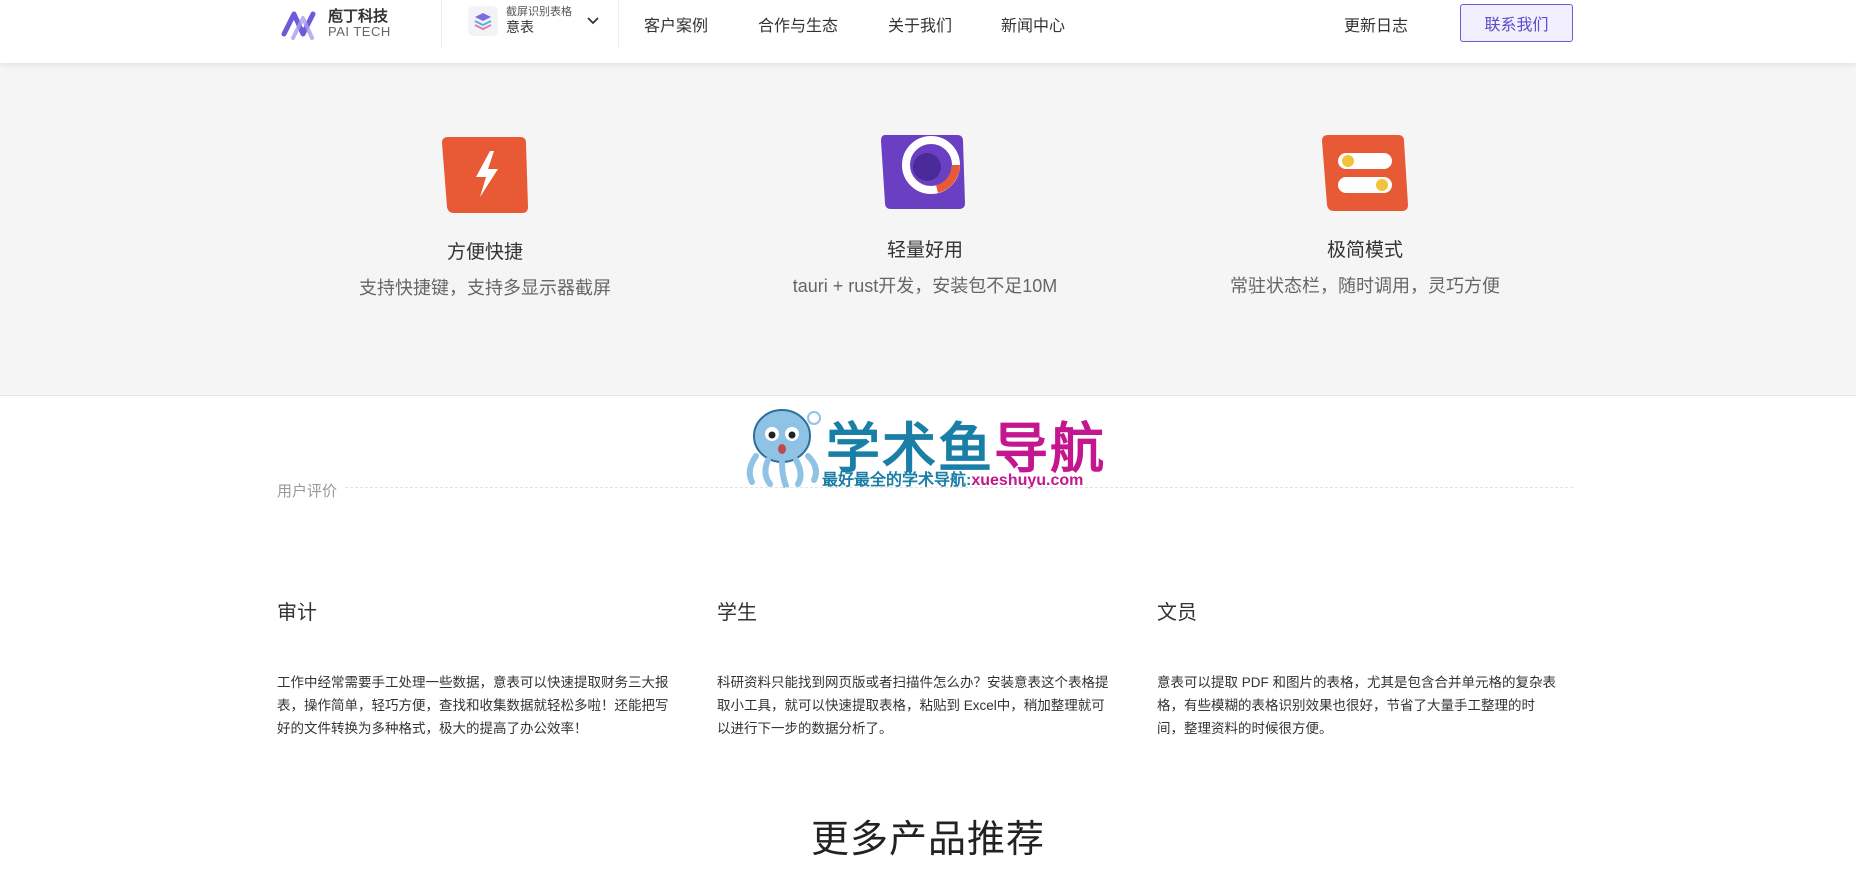 This screenshot has width=1856, height=891. What do you see at coordinates (959, 487) in the screenshot?
I see `section-divider` at bounding box center [959, 487].